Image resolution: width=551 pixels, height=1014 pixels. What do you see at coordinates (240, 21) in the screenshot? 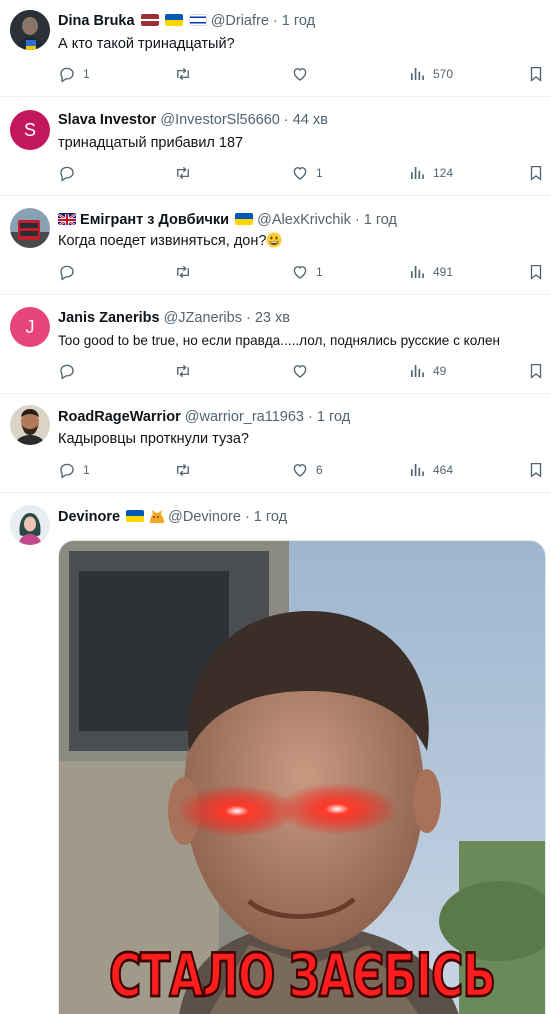
I see `handle: @Driafre` at bounding box center [240, 21].